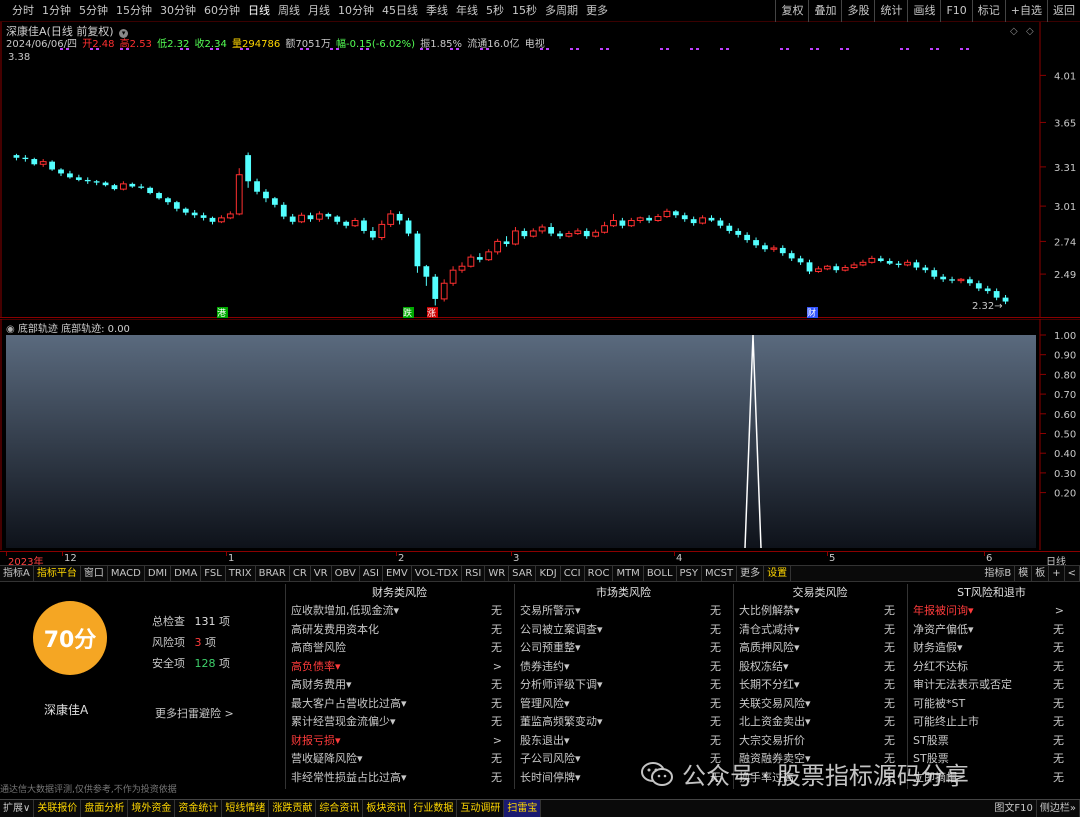 The width and height of the screenshot is (1080, 817). Describe the element at coordinates (134, 11) in the screenshot. I see `period-3: 15分钟` at that location.